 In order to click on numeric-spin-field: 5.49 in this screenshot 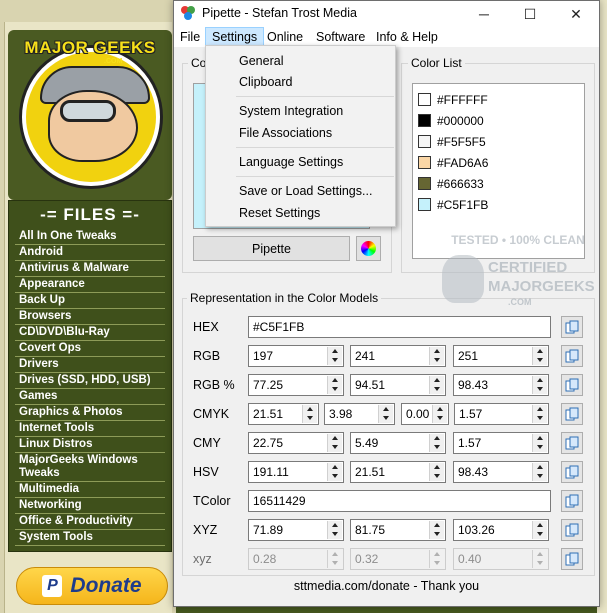, I will do `click(398, 443)`.